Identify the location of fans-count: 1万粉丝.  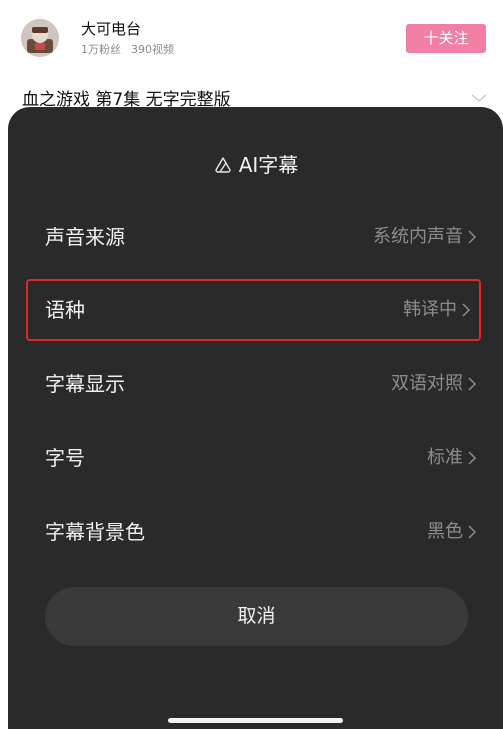
(101, 49).